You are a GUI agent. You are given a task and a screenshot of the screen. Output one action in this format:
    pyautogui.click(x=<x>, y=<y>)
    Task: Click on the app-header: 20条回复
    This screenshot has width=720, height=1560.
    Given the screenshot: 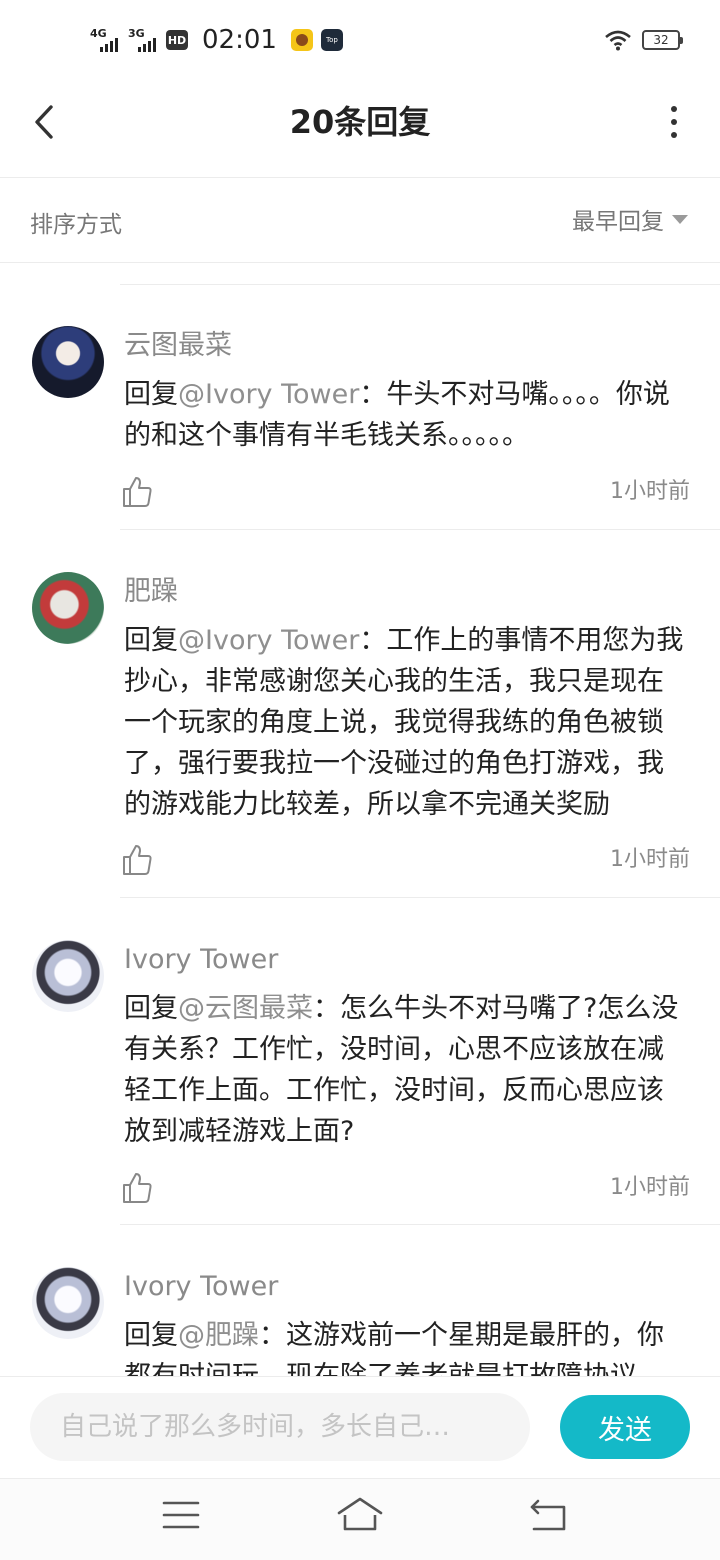 What is the action you would take?
    pyautogui.click(x=360, y=129)
    